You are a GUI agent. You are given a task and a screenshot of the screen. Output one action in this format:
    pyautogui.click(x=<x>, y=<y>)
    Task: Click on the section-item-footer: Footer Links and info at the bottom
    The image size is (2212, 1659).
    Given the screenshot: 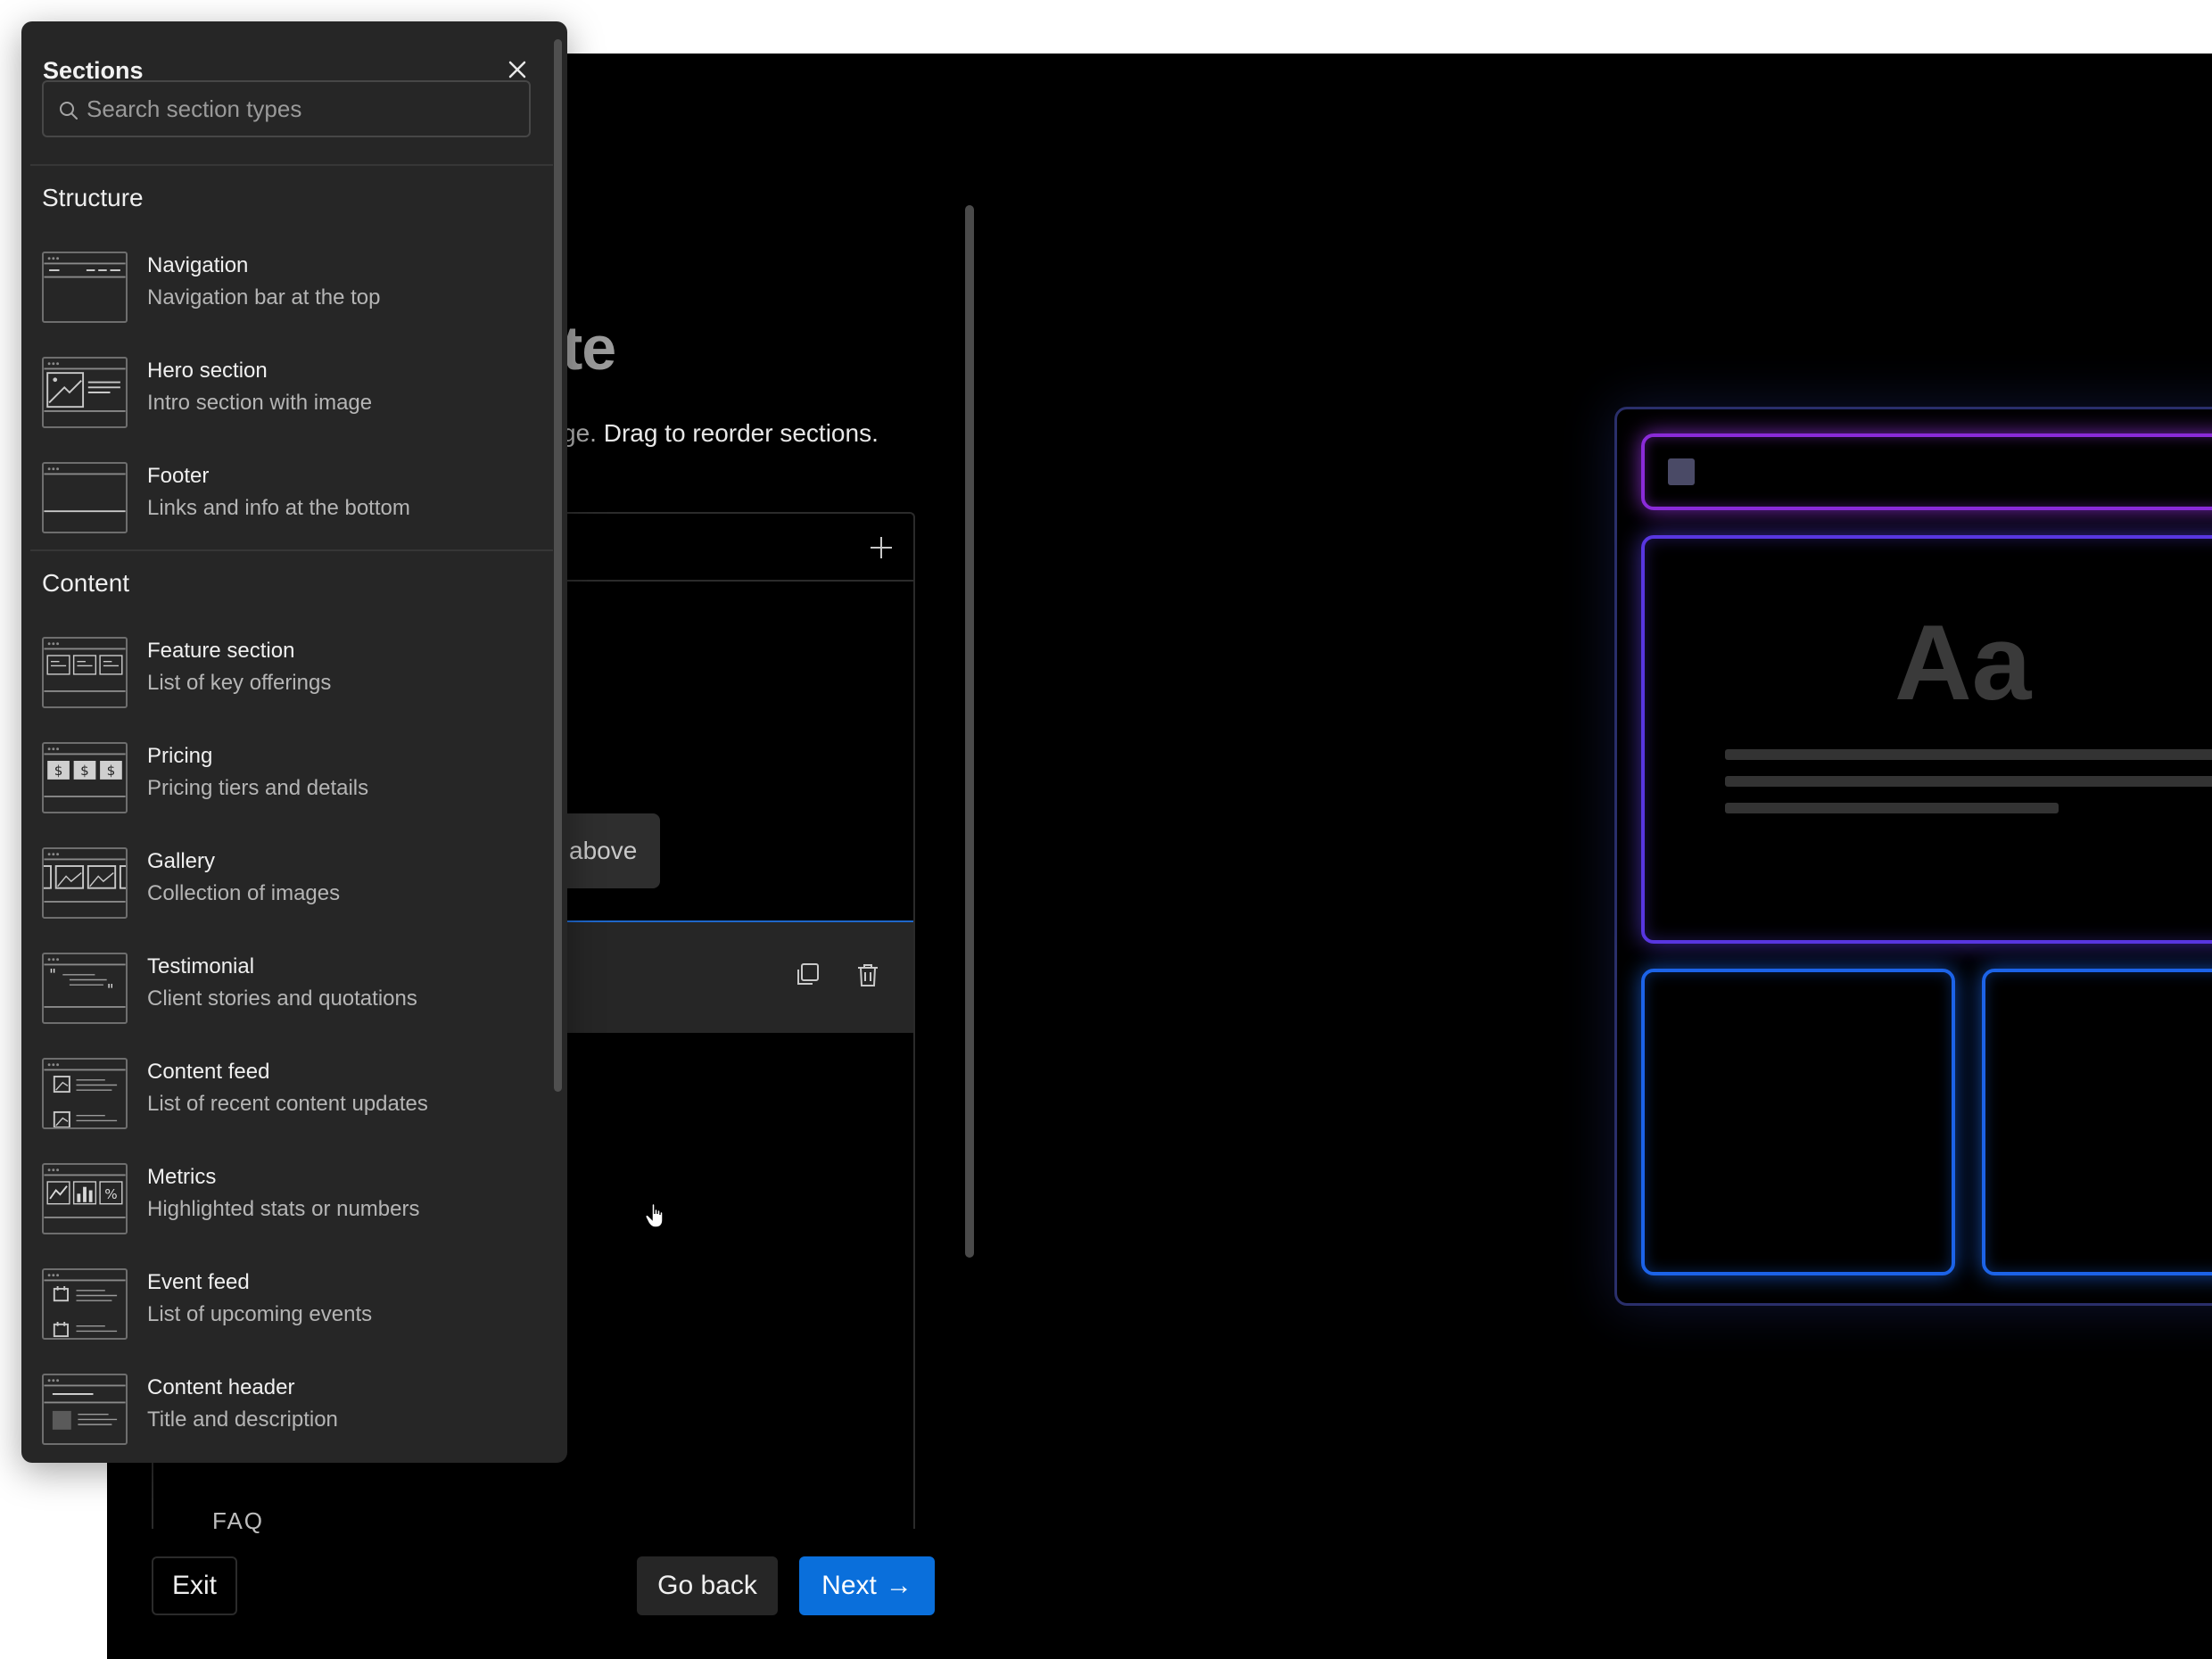 What is the action you would take?
    pyautogui.click(x=285, y=504)
    